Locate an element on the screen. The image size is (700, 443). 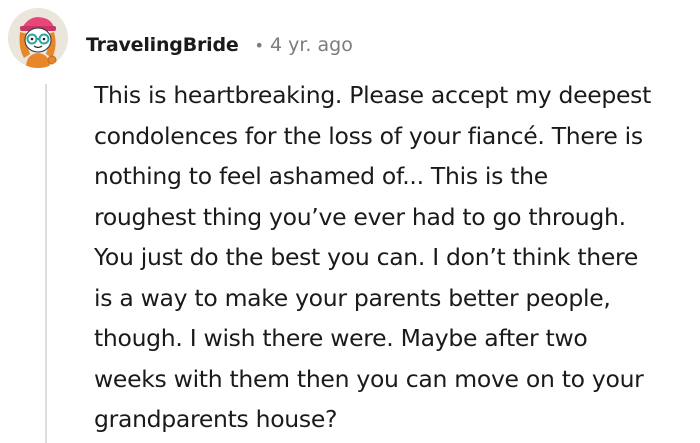
author-username: TravelingBride is located at coordinates (162, 45).